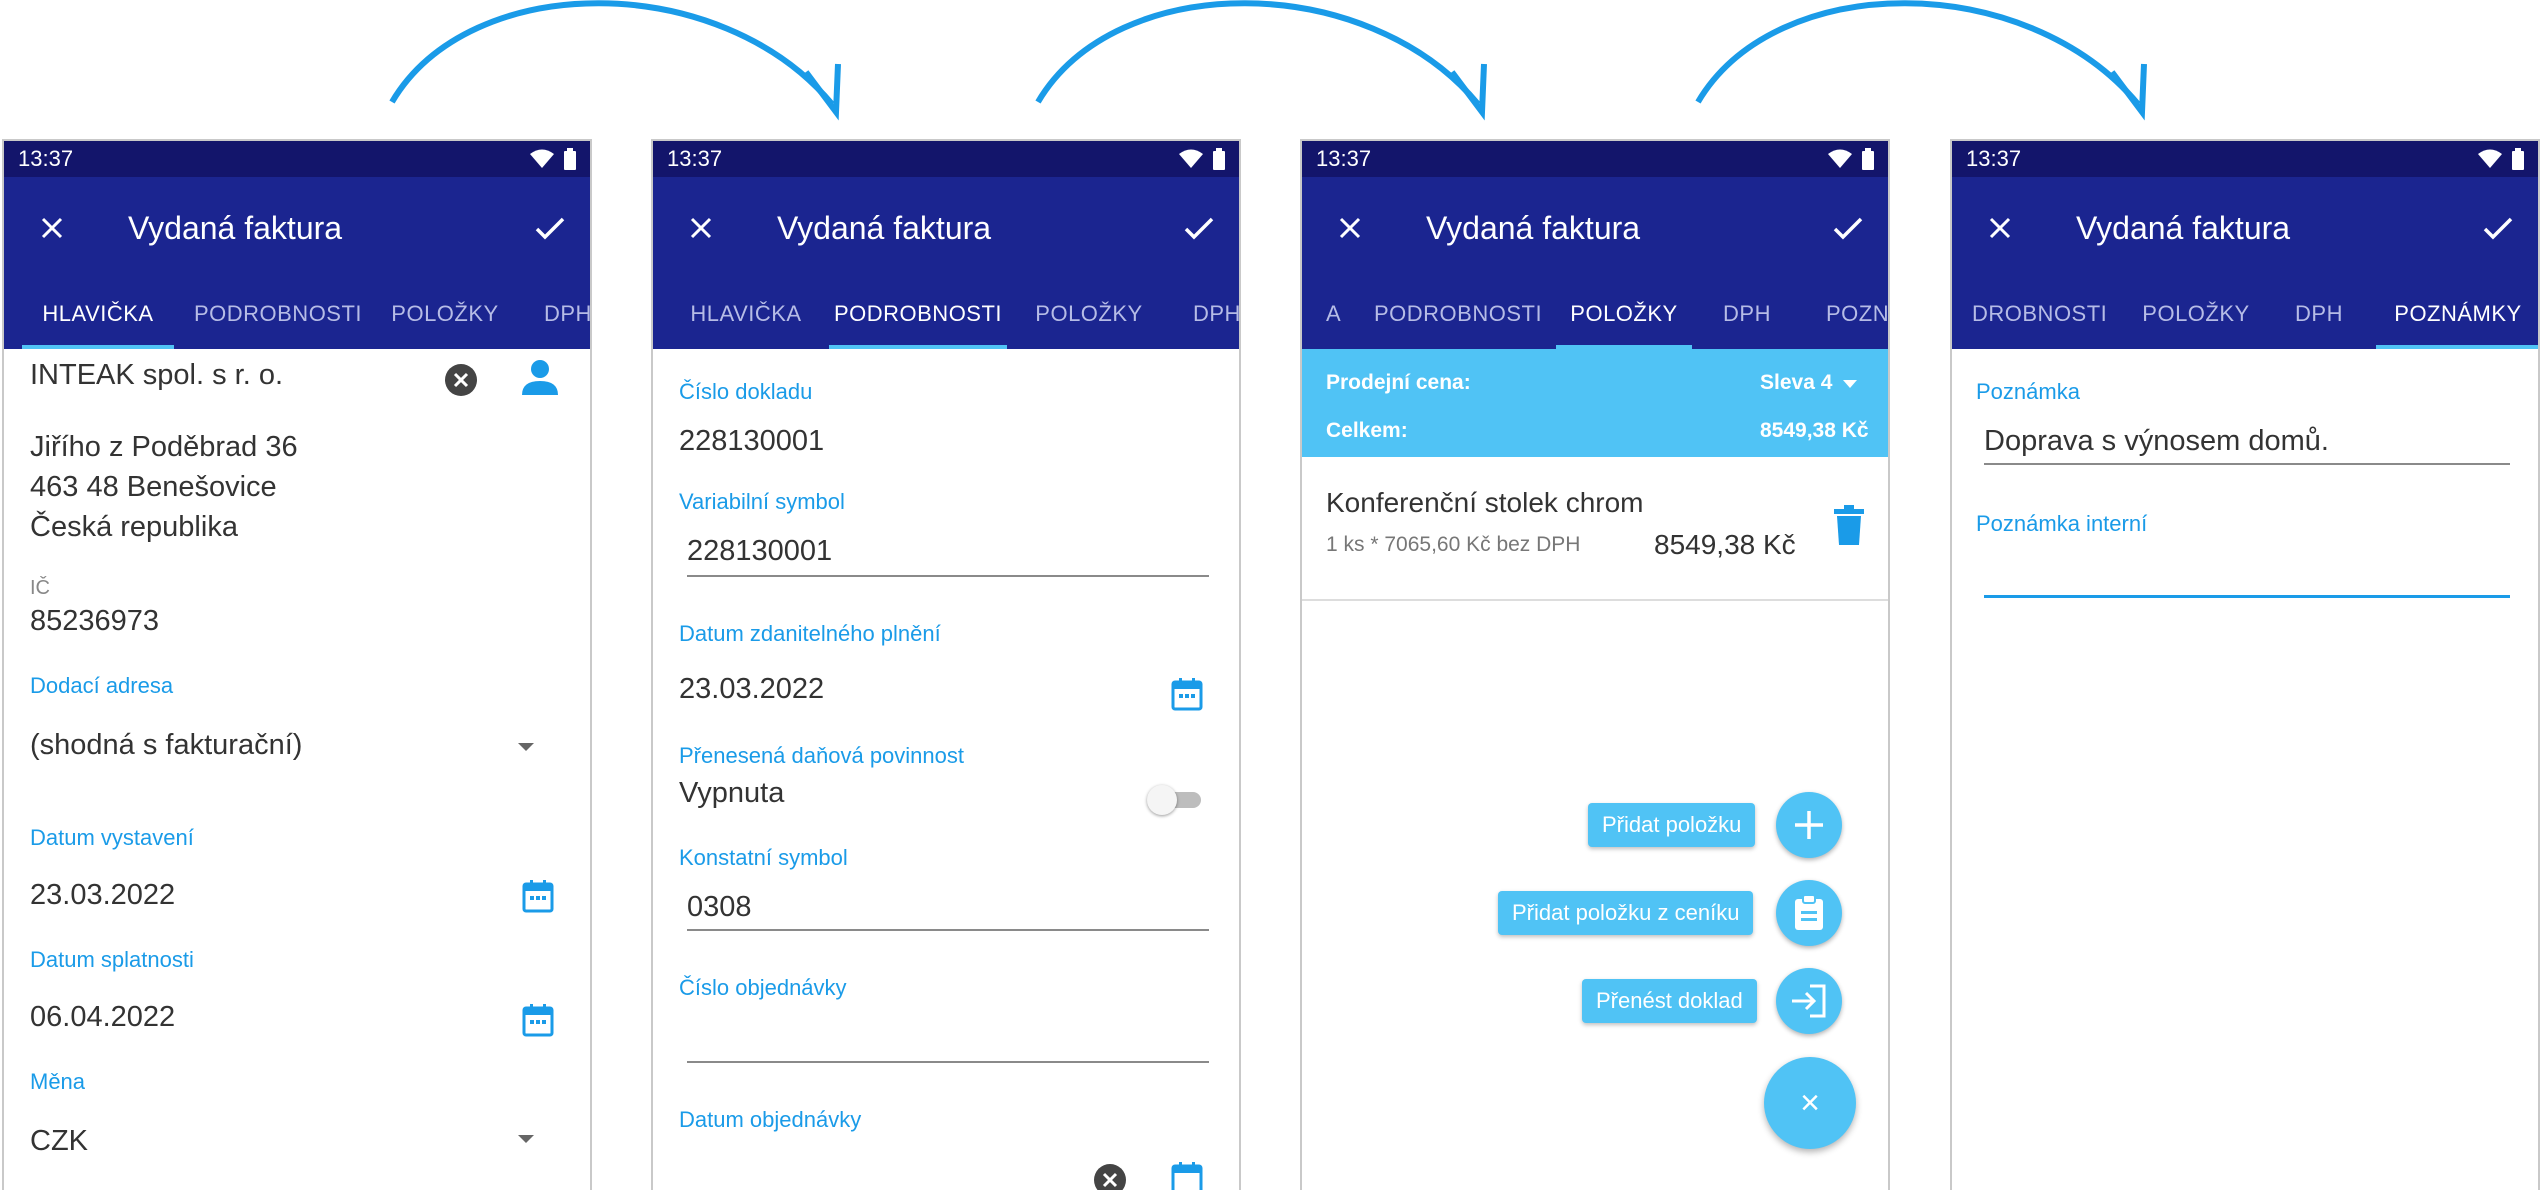 This screenshot has height=1190, width=2542. I want to click on price-type-label: Prodejní cena:, so click(1398, 382).